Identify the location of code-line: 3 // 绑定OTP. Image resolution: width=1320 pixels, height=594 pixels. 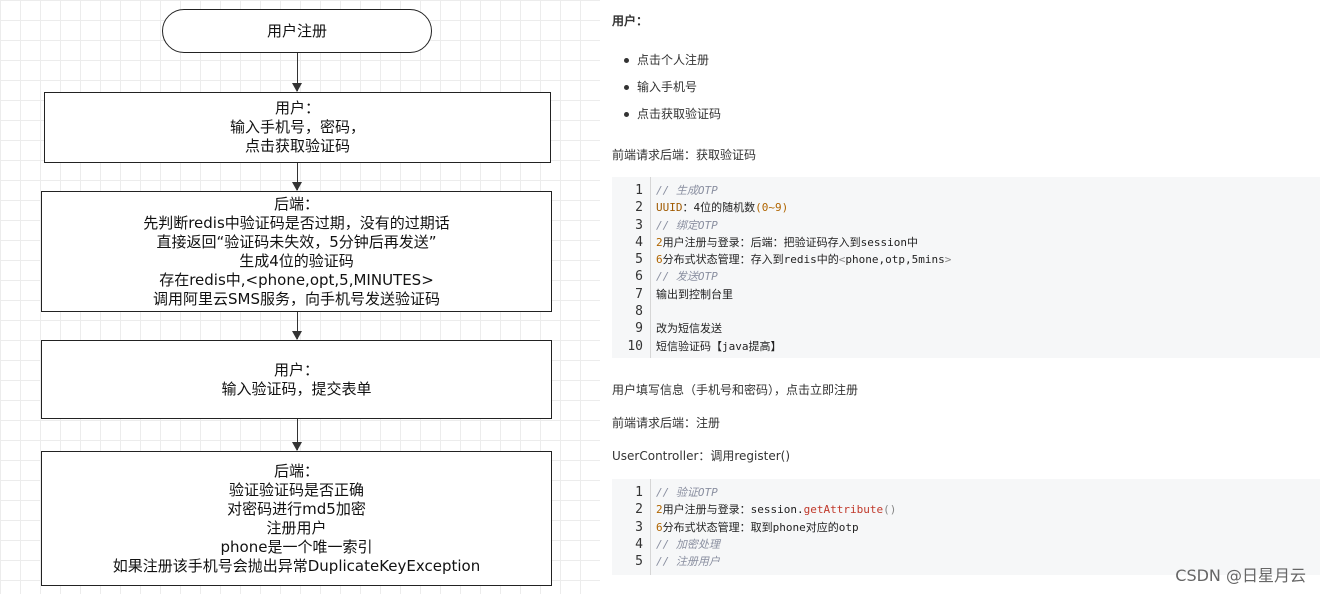
(966, 225).